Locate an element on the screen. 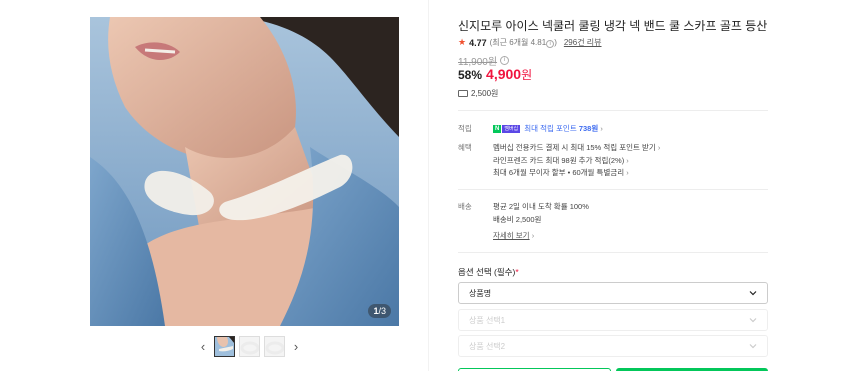 The image size is (850, 371). shipping-fee-row: 2,500원 is located at coordinates (478, 93).